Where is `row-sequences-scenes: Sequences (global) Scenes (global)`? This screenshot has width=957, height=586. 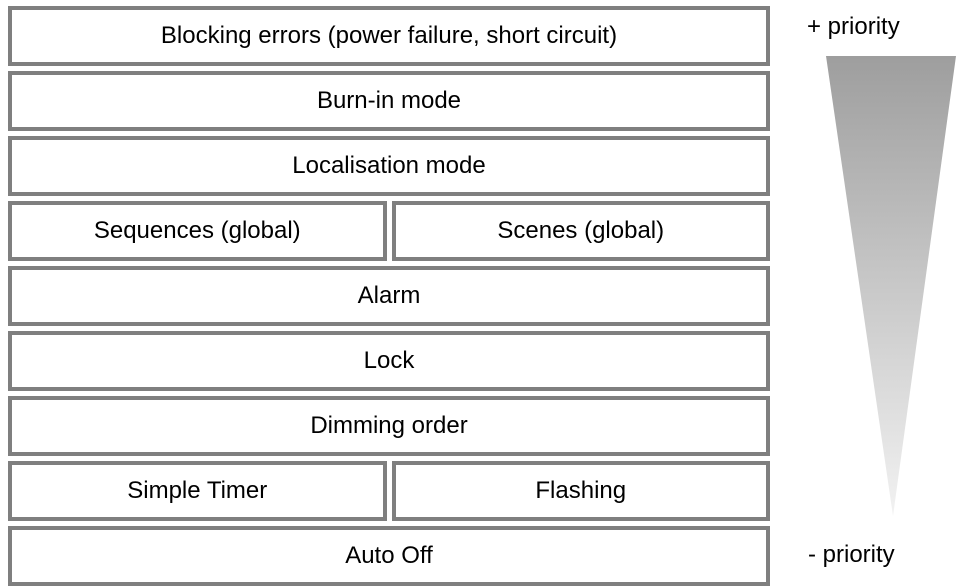 row-sequences-scenes: Sequences (global) Scenes (global) is located at coordinates (389, 231).